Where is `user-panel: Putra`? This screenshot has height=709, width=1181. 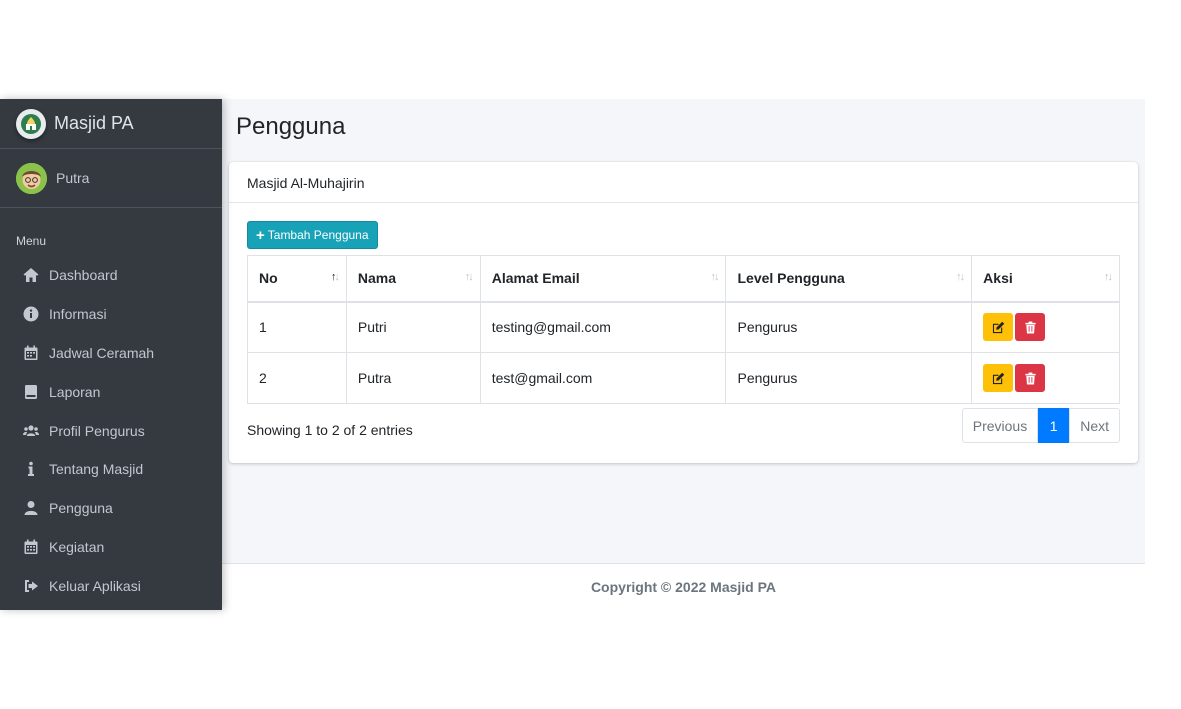
user-panel: Putra is located at coordinates (111, 178).